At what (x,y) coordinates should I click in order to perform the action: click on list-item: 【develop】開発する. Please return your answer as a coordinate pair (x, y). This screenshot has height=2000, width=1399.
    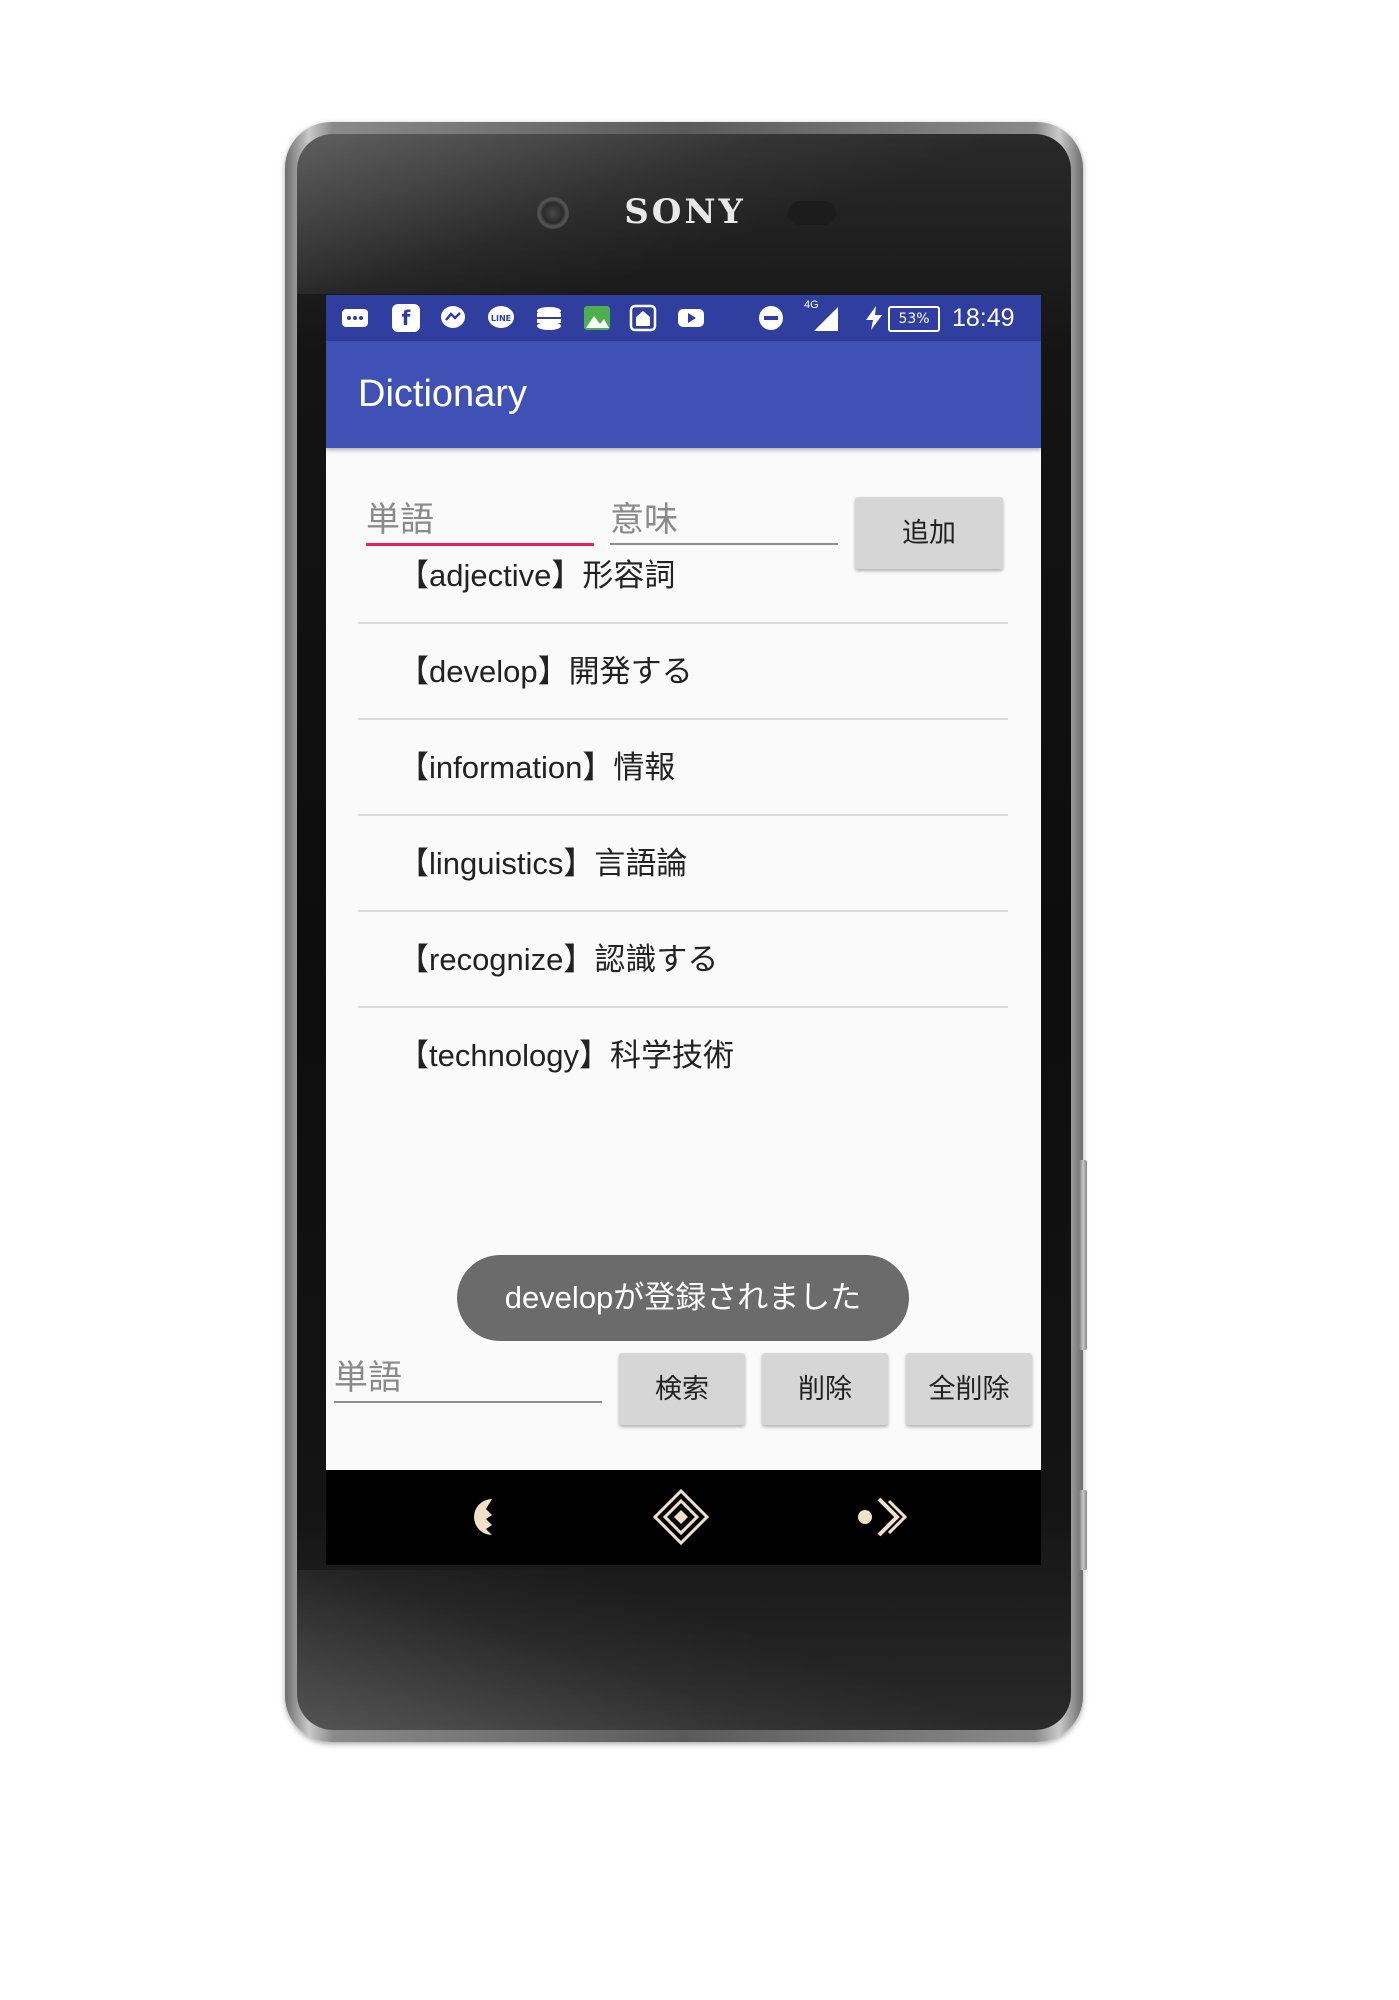
    Looking at the image, I should click on (683, 672).